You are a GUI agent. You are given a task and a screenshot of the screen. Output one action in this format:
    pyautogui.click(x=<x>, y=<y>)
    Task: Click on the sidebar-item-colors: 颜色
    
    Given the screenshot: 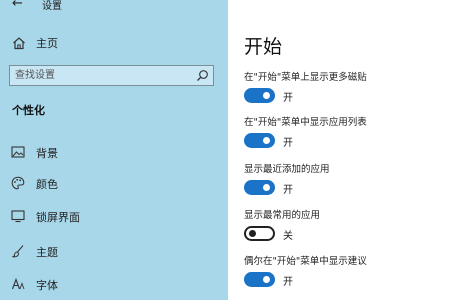 What is the action you would take?
    pyautogui.click(x=114, y=184)
    